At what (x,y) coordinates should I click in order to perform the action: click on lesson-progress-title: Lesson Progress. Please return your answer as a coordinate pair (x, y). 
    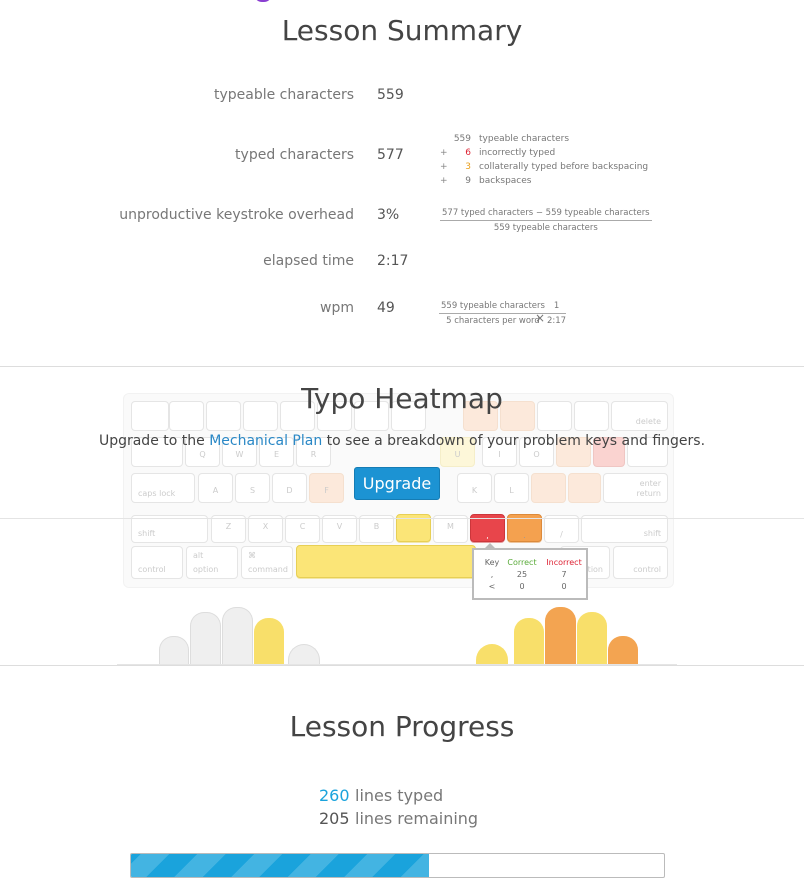
    Looking at the image, I should click on (402, 726).